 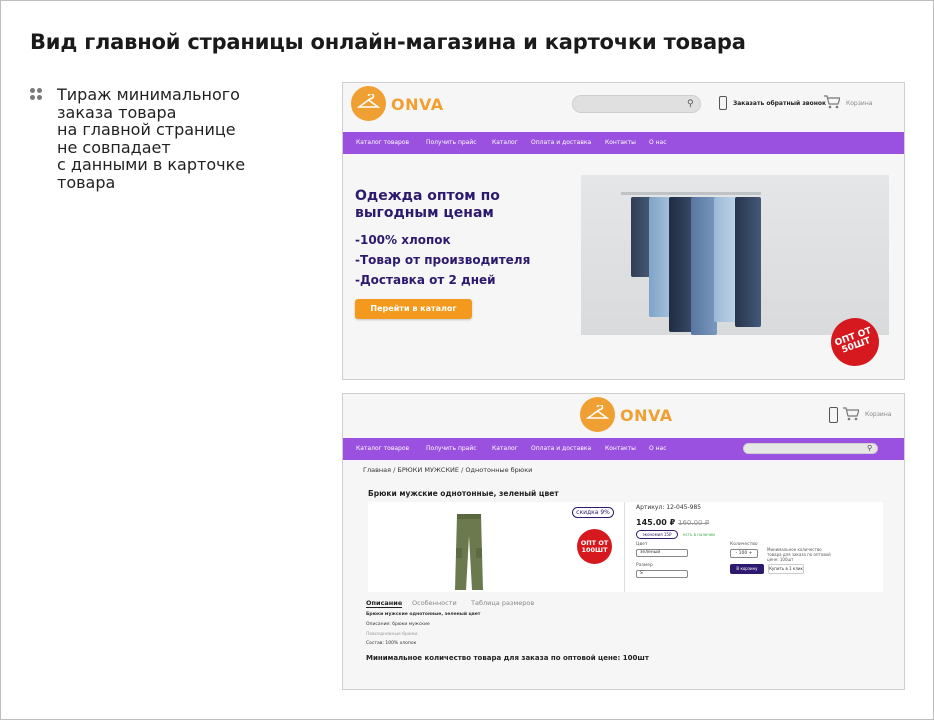 I want to click on hero-jeans-image, so click(x=735, y=255).